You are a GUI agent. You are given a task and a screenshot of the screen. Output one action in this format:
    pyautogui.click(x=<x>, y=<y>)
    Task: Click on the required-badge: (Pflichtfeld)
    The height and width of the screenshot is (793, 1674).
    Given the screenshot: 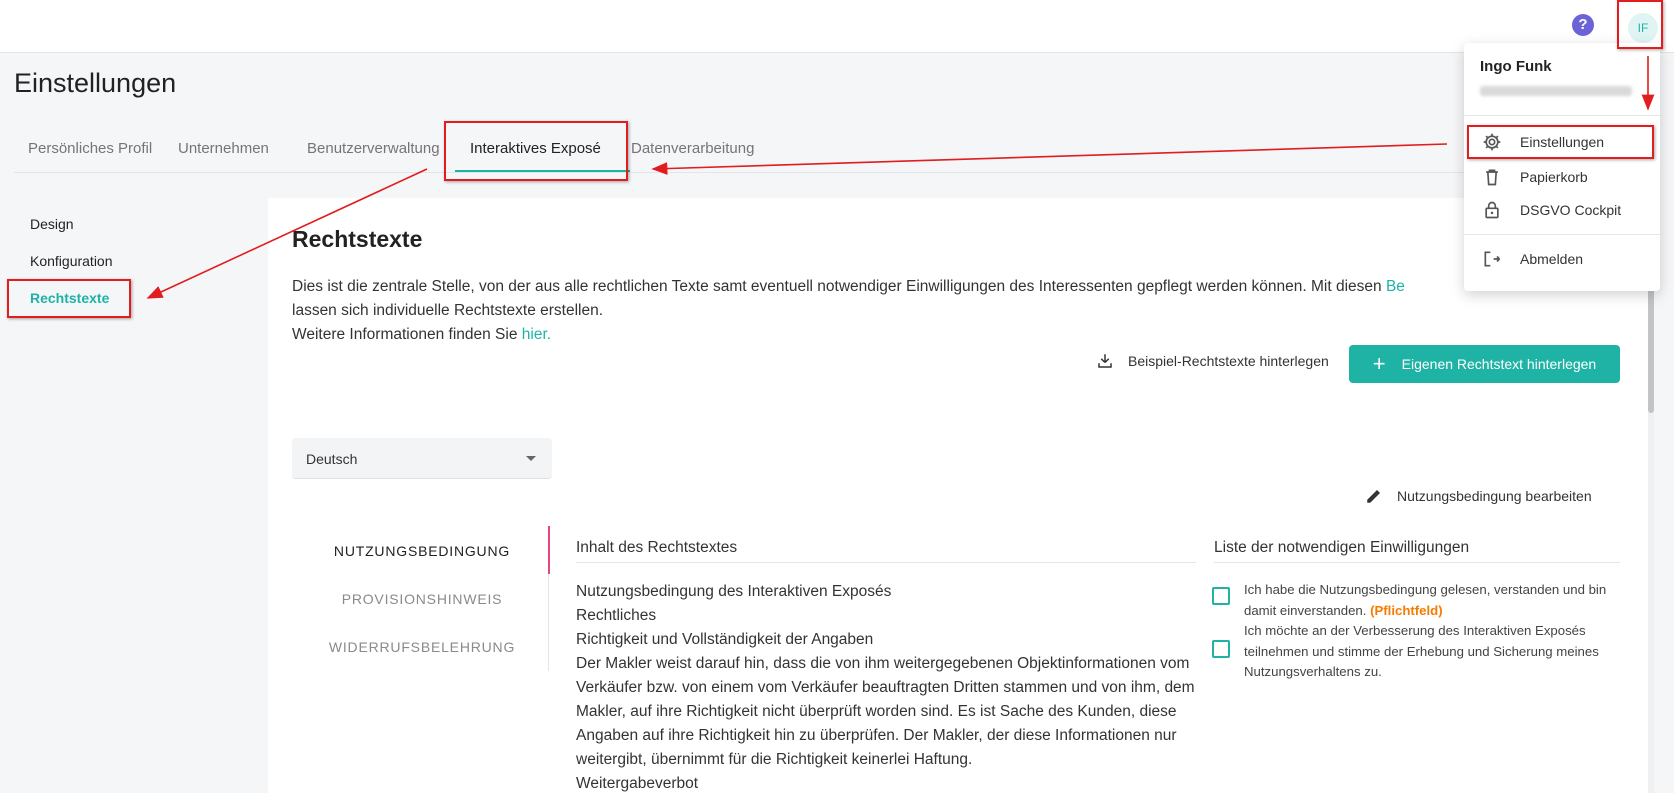 What is the action you would take?
    pyautogui.click(x=1406, y=610)
    